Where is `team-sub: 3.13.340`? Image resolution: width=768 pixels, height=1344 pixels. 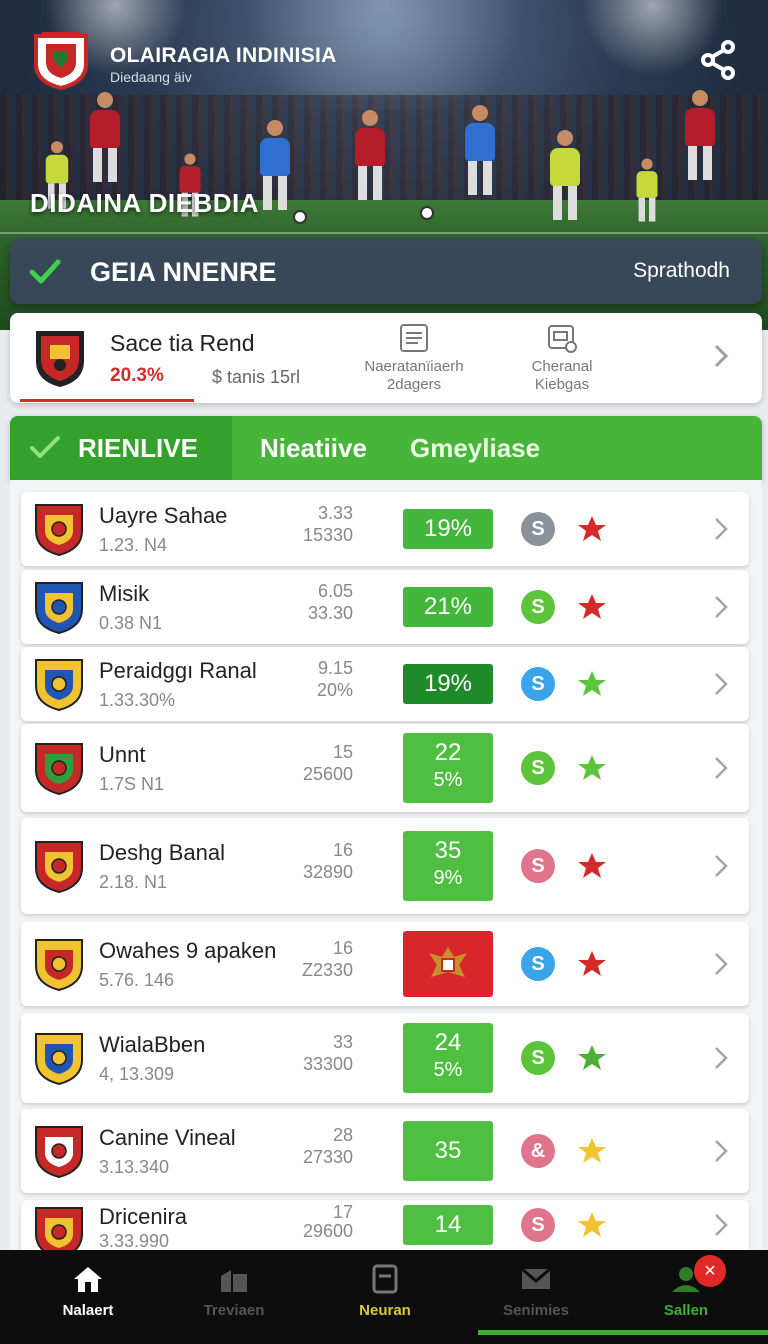 team-sub: 3.13.340 is located at coordinates (134, 1167).